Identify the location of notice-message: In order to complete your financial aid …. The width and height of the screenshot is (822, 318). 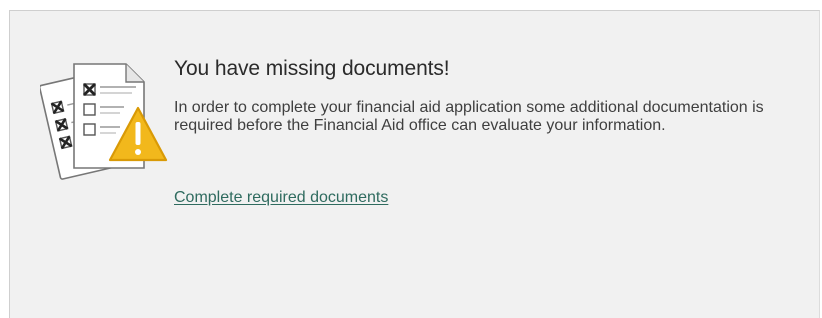
(469, 116).